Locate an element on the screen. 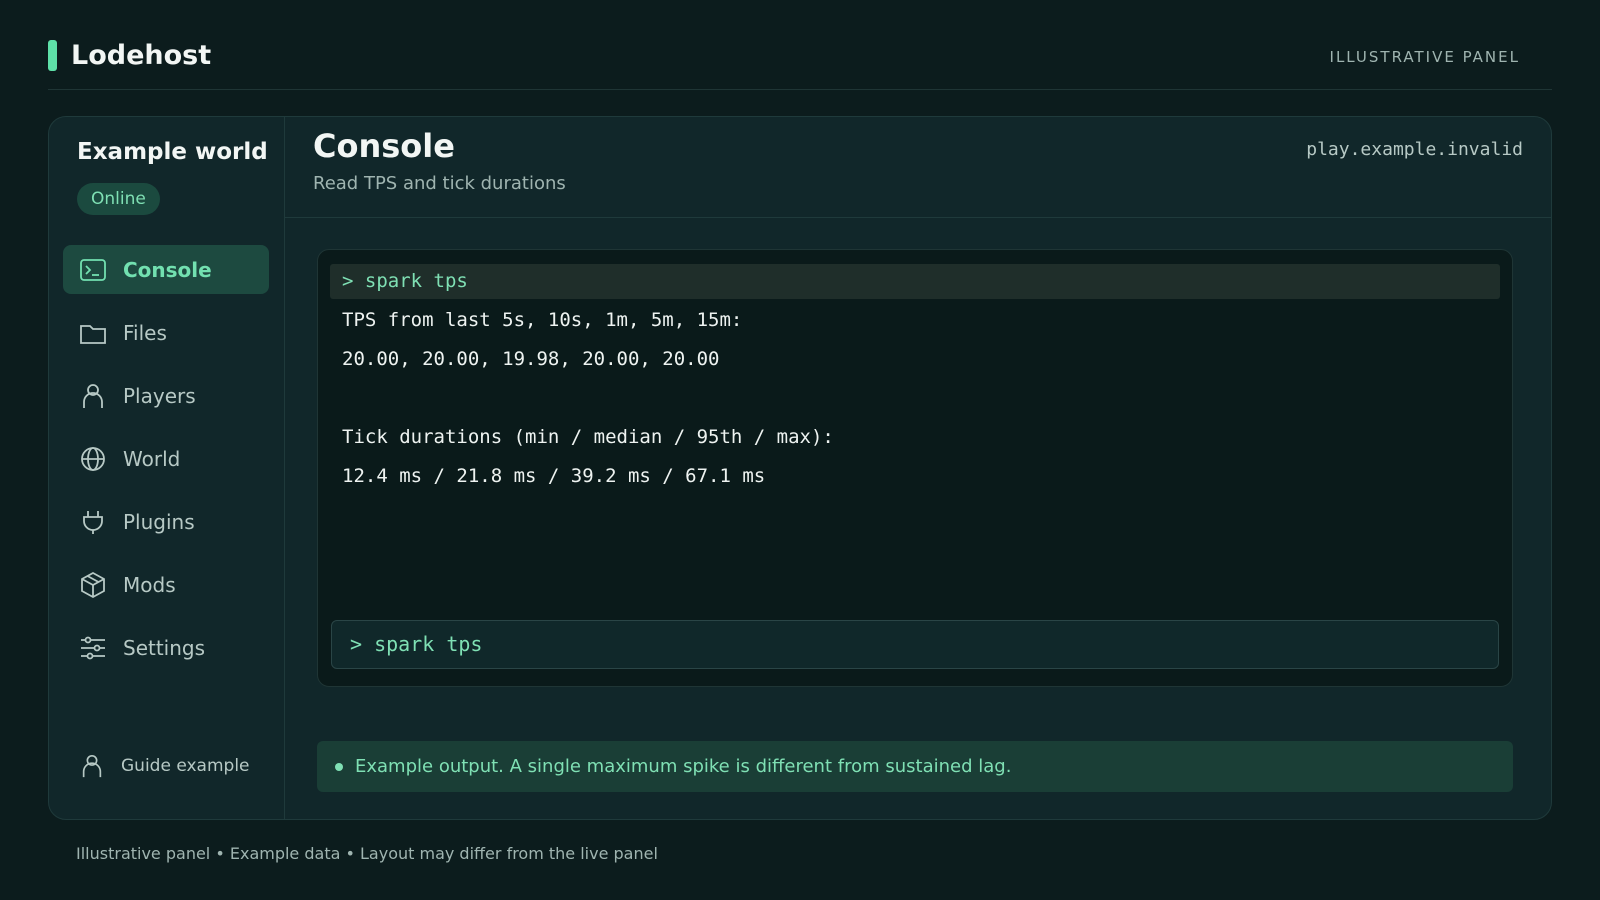  sidebar-item-label: World is located at coordinates (152, 458).